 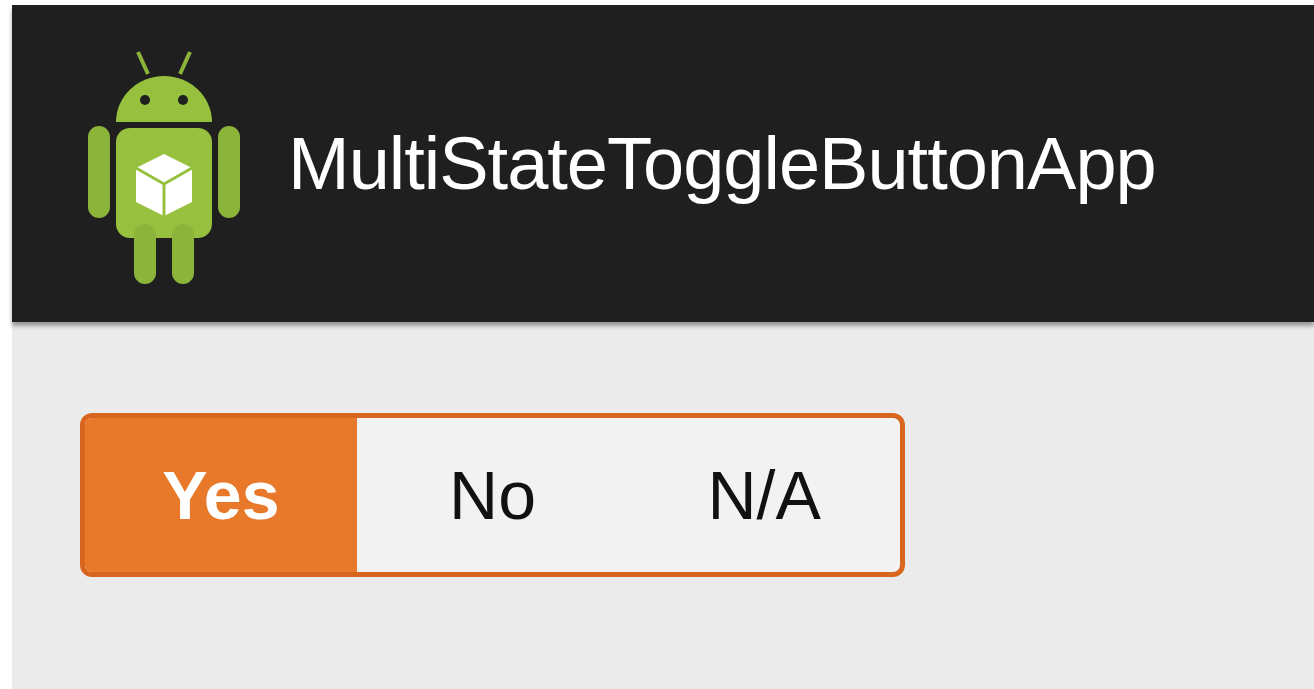 I want to click on toggle-option: No, so click(x=492, y=495).